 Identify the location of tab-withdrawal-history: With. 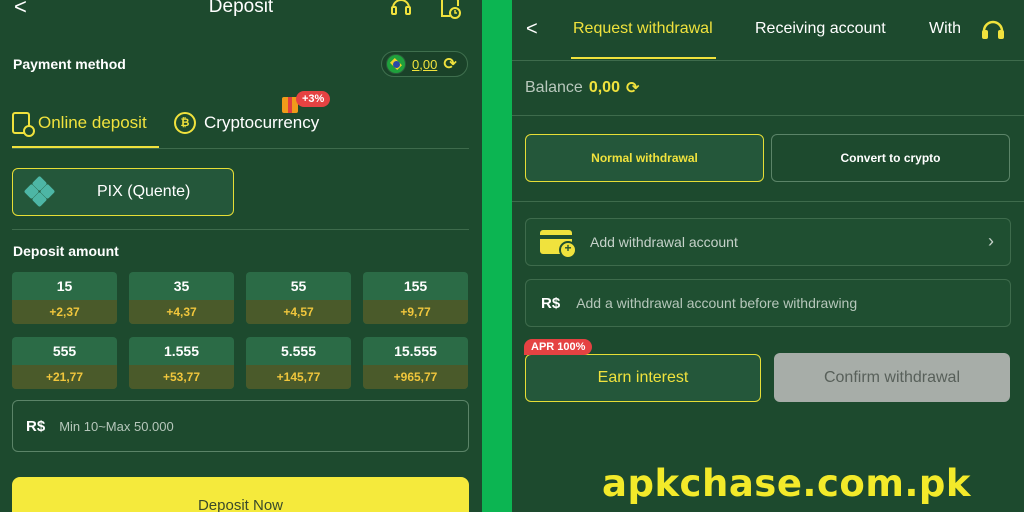
(945, 29).